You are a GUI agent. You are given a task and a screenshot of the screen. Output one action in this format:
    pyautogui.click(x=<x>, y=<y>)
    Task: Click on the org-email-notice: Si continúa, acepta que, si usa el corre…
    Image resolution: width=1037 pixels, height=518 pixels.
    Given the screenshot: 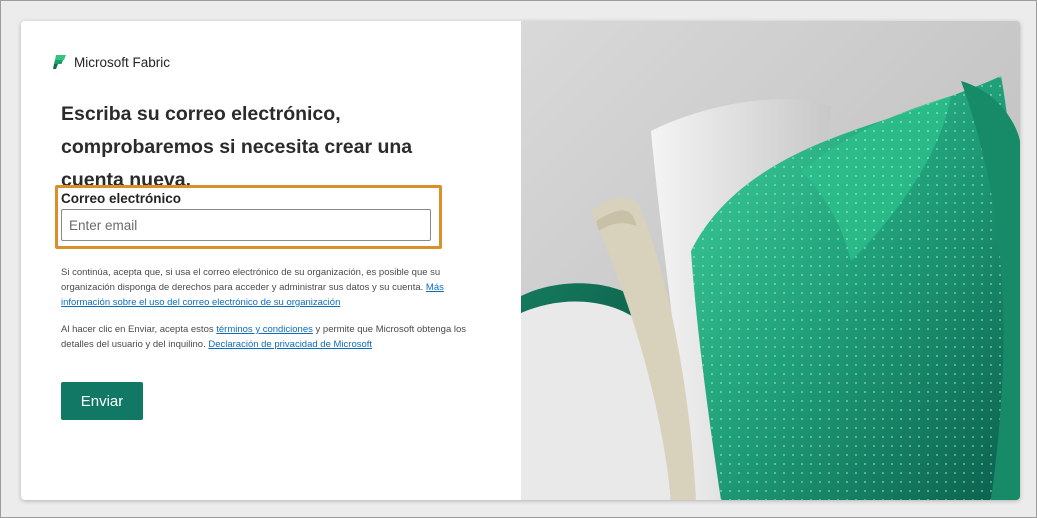 What is the action you would take?
    pyautogui.click(x=271, y=287)
    